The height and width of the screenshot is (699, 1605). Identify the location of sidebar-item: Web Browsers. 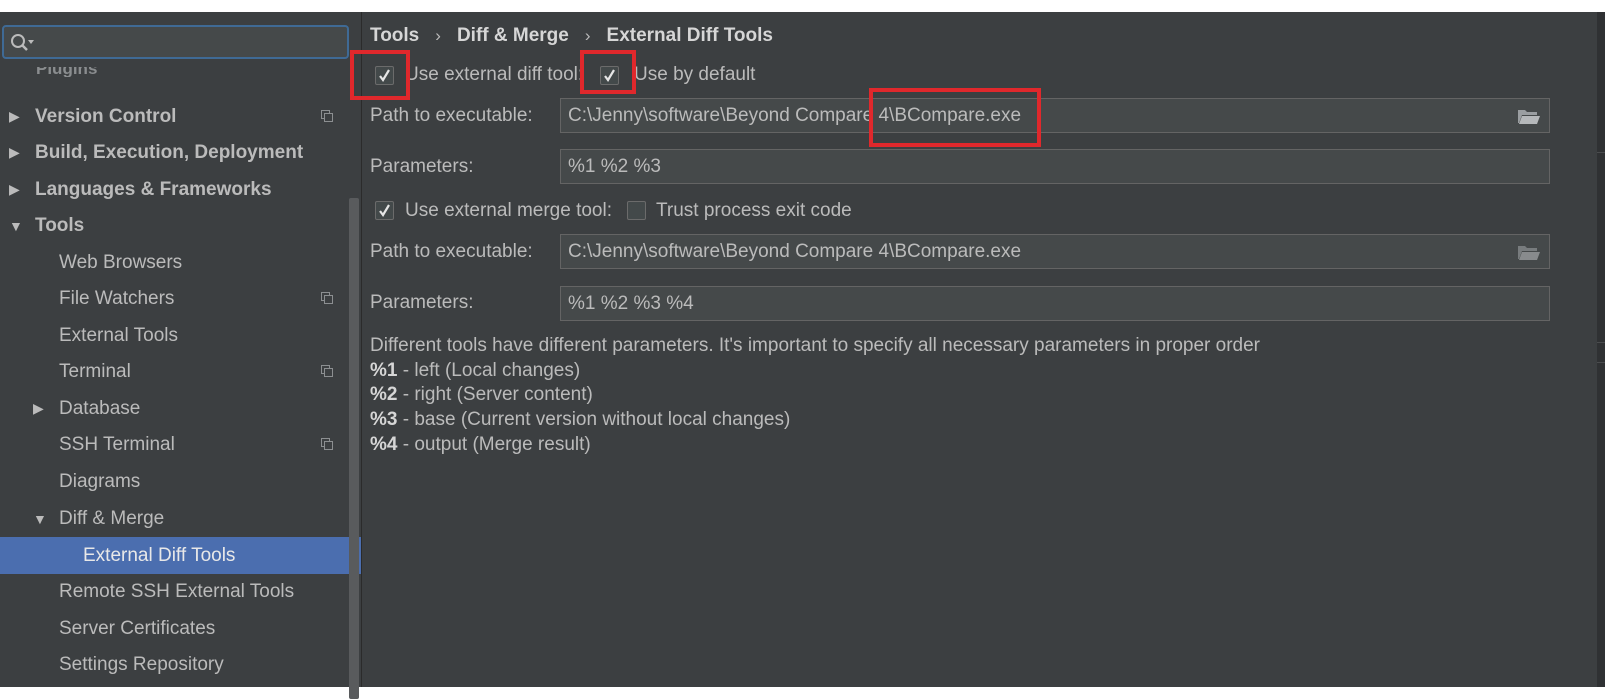
(180, 262).